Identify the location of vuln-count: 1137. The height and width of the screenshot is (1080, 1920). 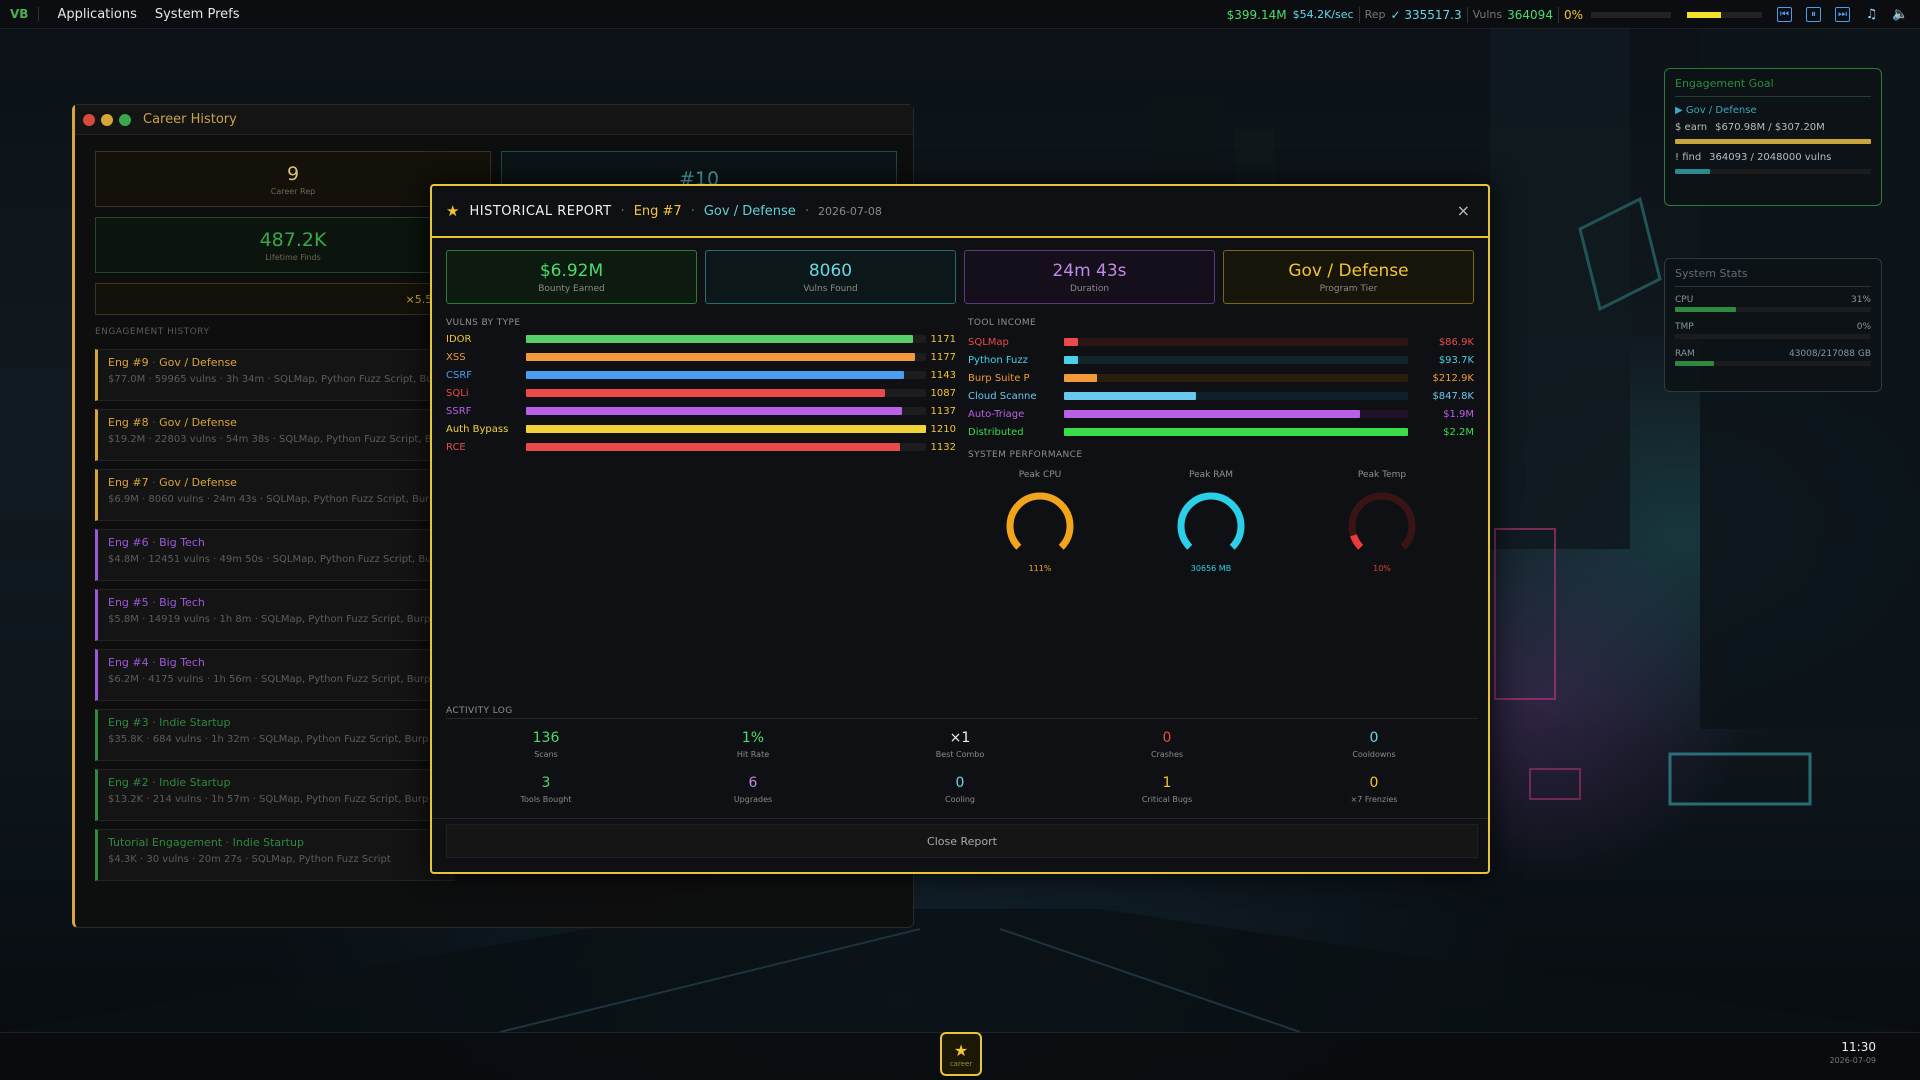
(943, 411).